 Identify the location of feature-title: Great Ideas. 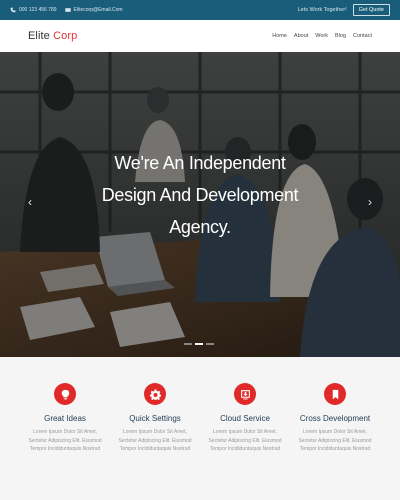
(65, 418).